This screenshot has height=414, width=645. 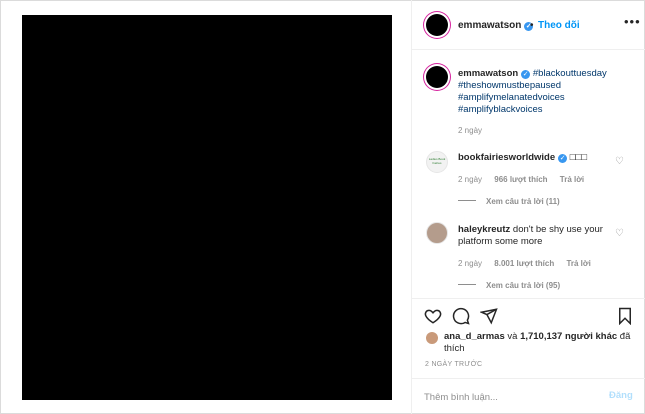 What do you see at coordinates (523, 201) in the screenshot?
I see `view-replies-label: Xem câu trả lời (11)` at bounding box center [523, 201].